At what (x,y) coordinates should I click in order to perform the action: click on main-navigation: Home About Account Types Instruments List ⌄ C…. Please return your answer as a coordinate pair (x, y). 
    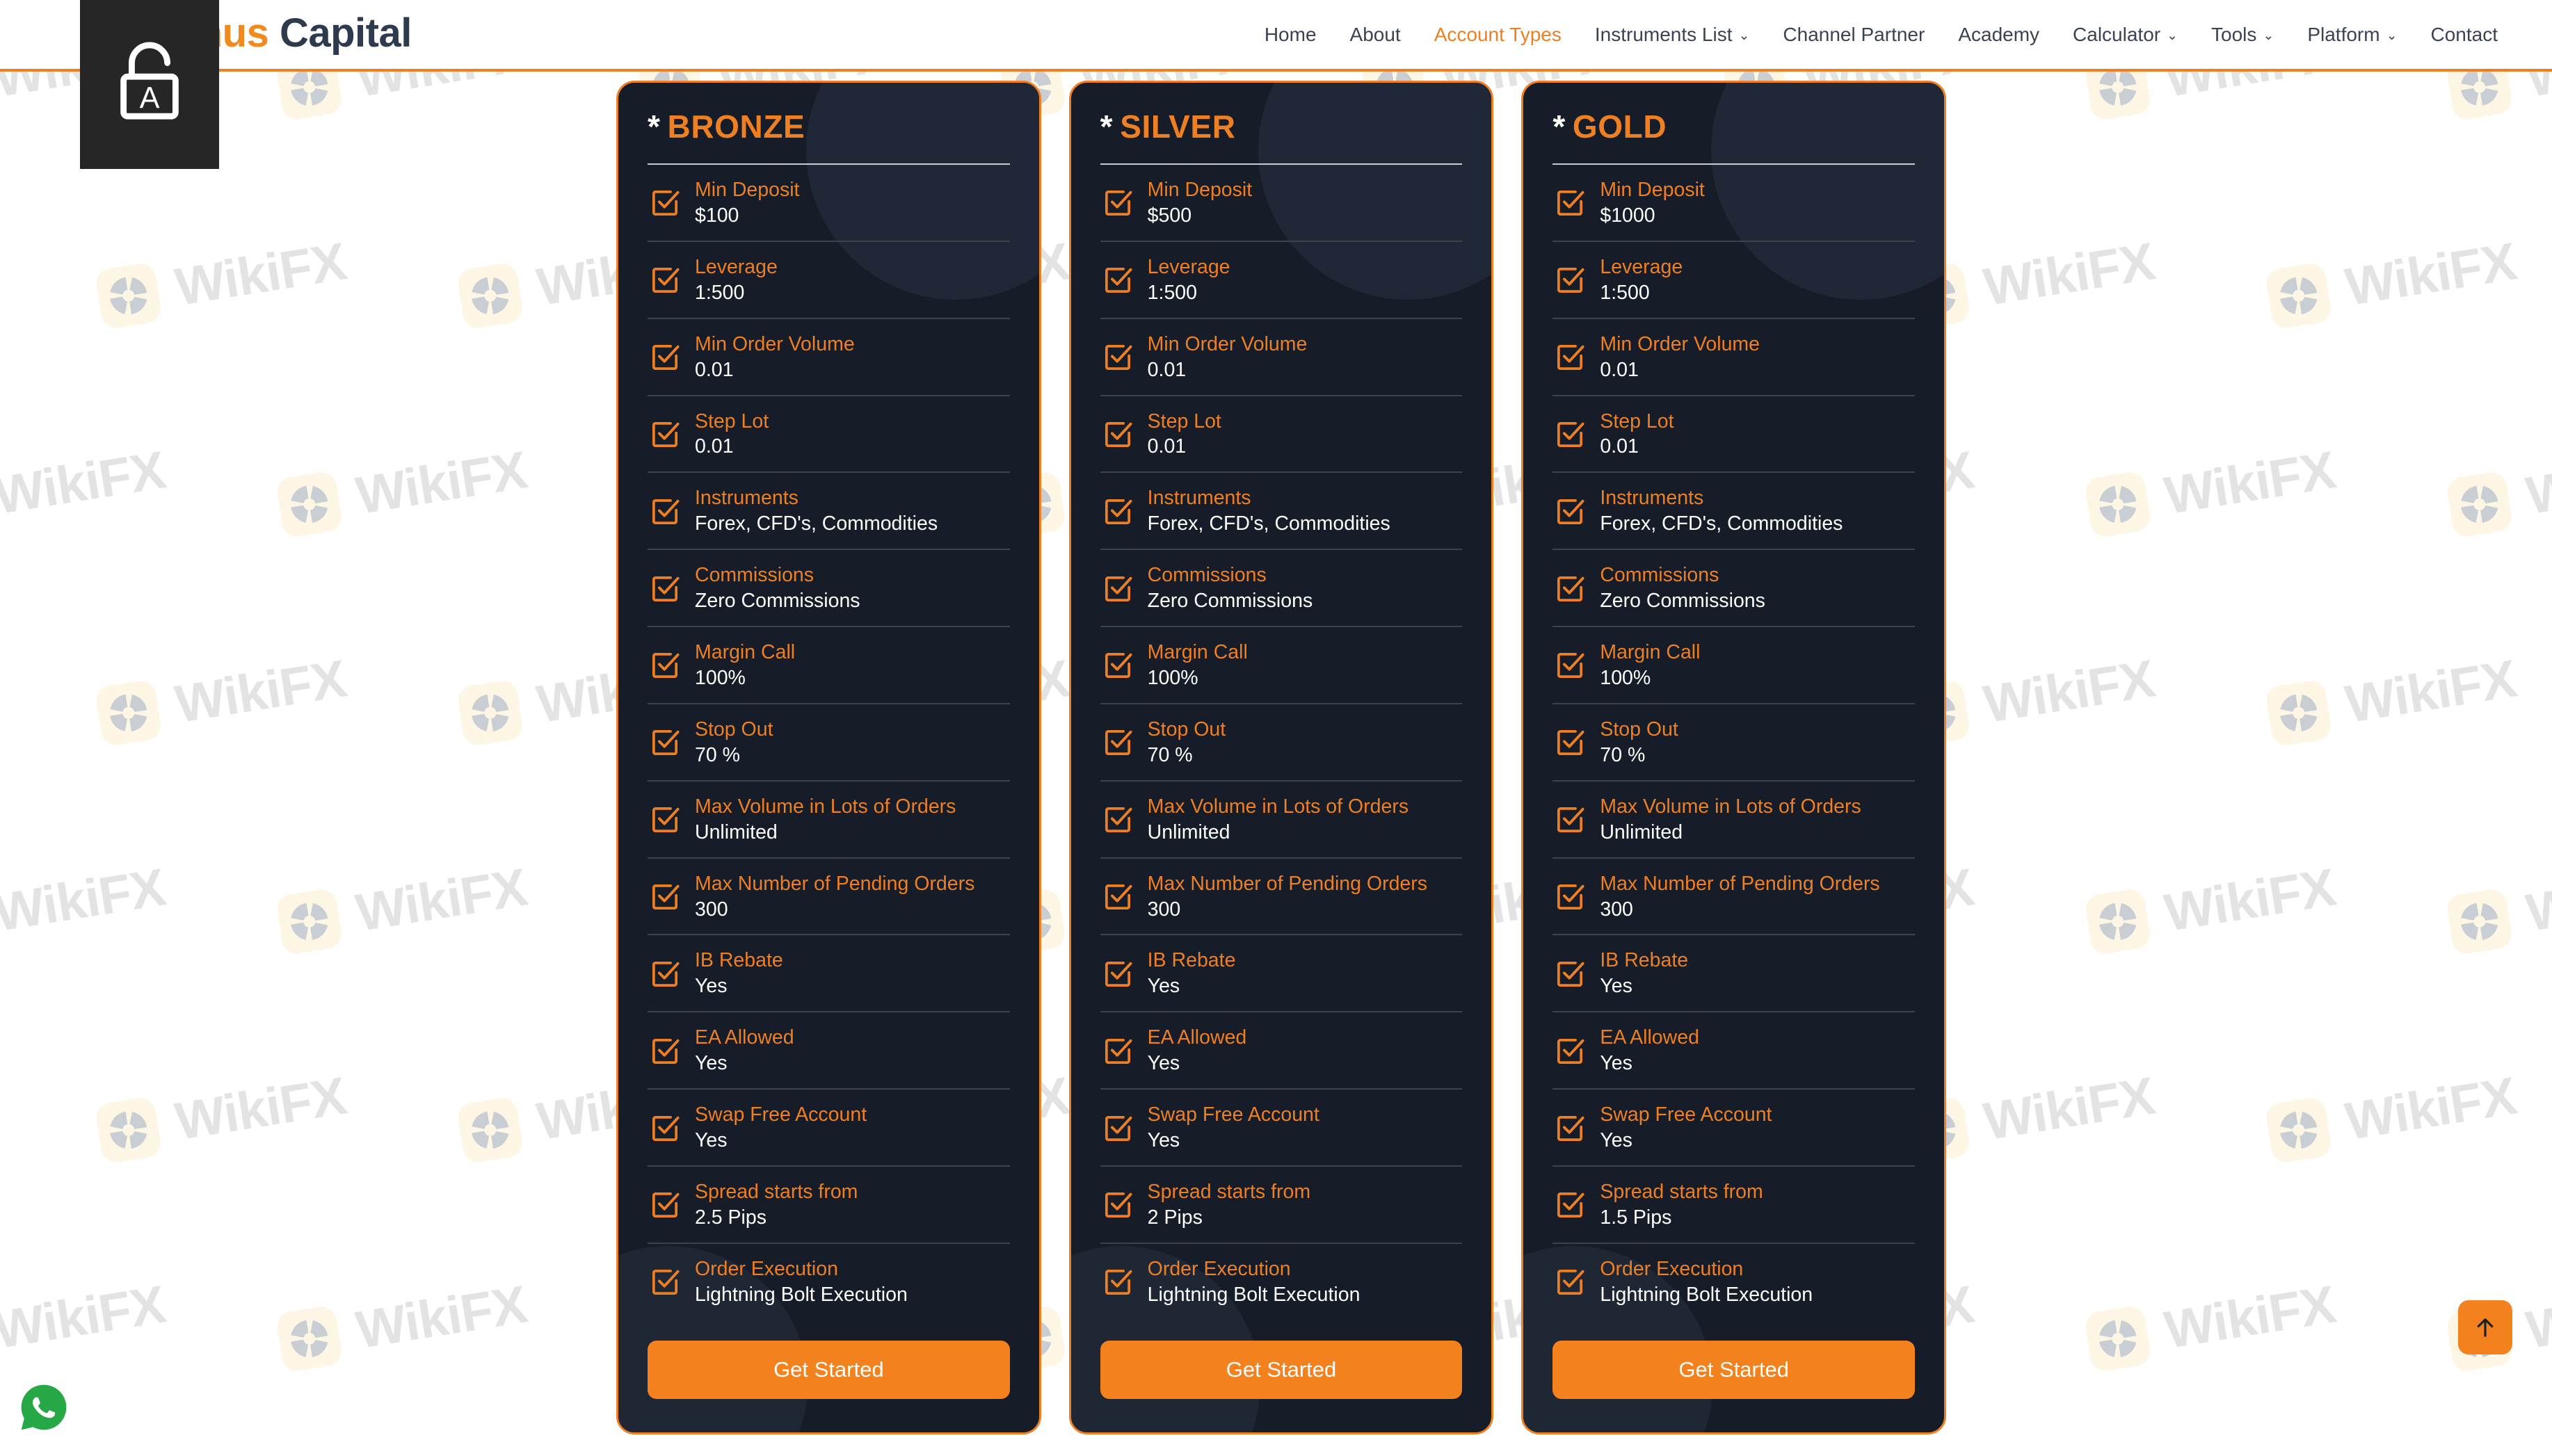
    Looking at the image, I should click on (1881, 34).